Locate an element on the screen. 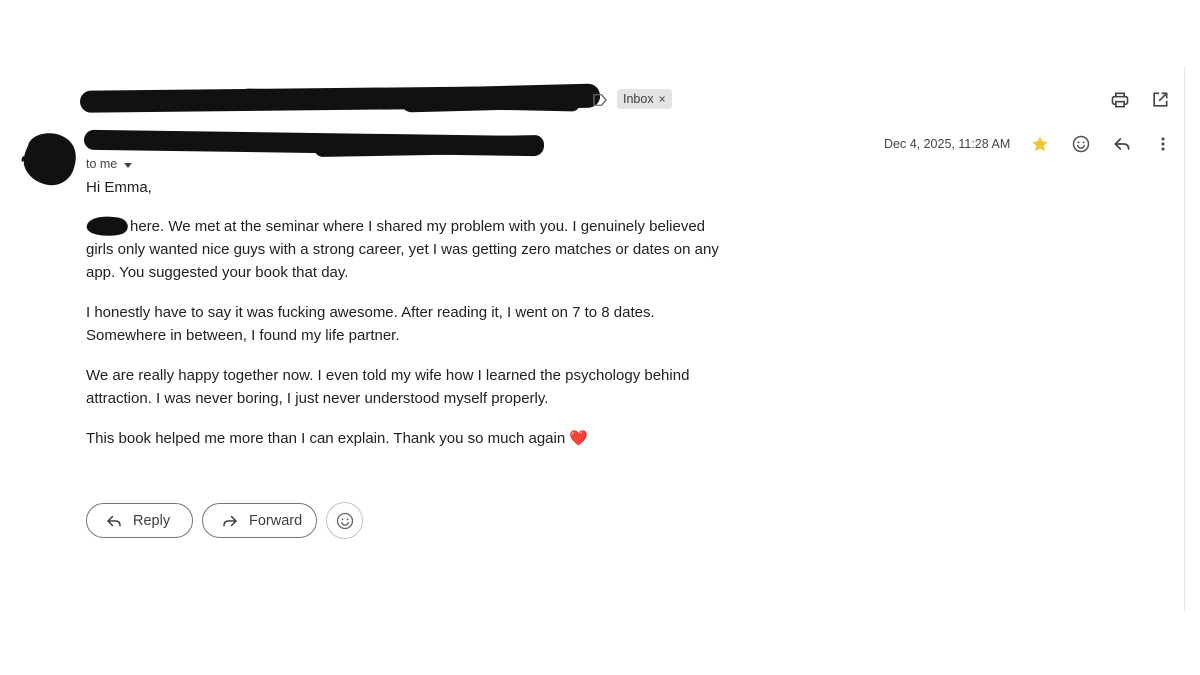 This screenshot has height=675, width=1200. sender-redaction is located at coordinates (315, 143).